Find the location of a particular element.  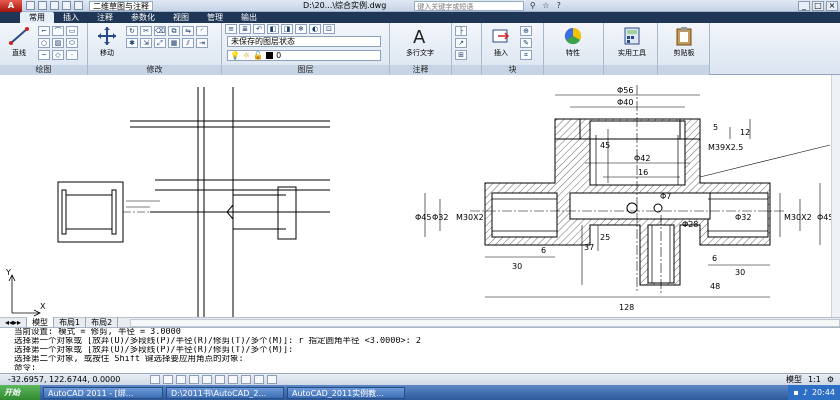

explode-icon: ✱ is located at coordinates (132, 43).